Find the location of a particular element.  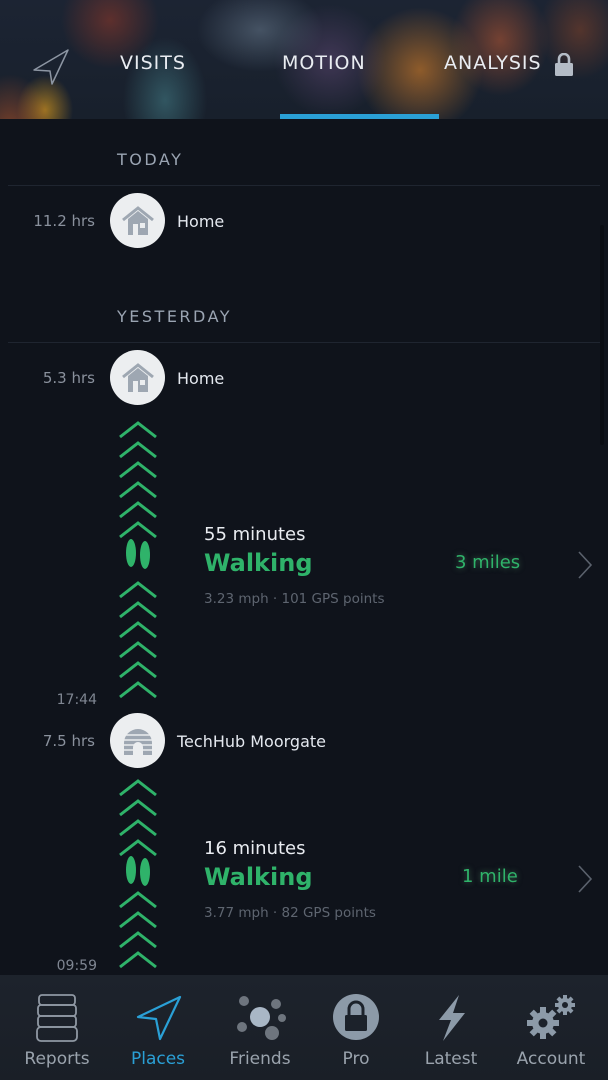

lightning-icon is located at coordinates (452, 1018).